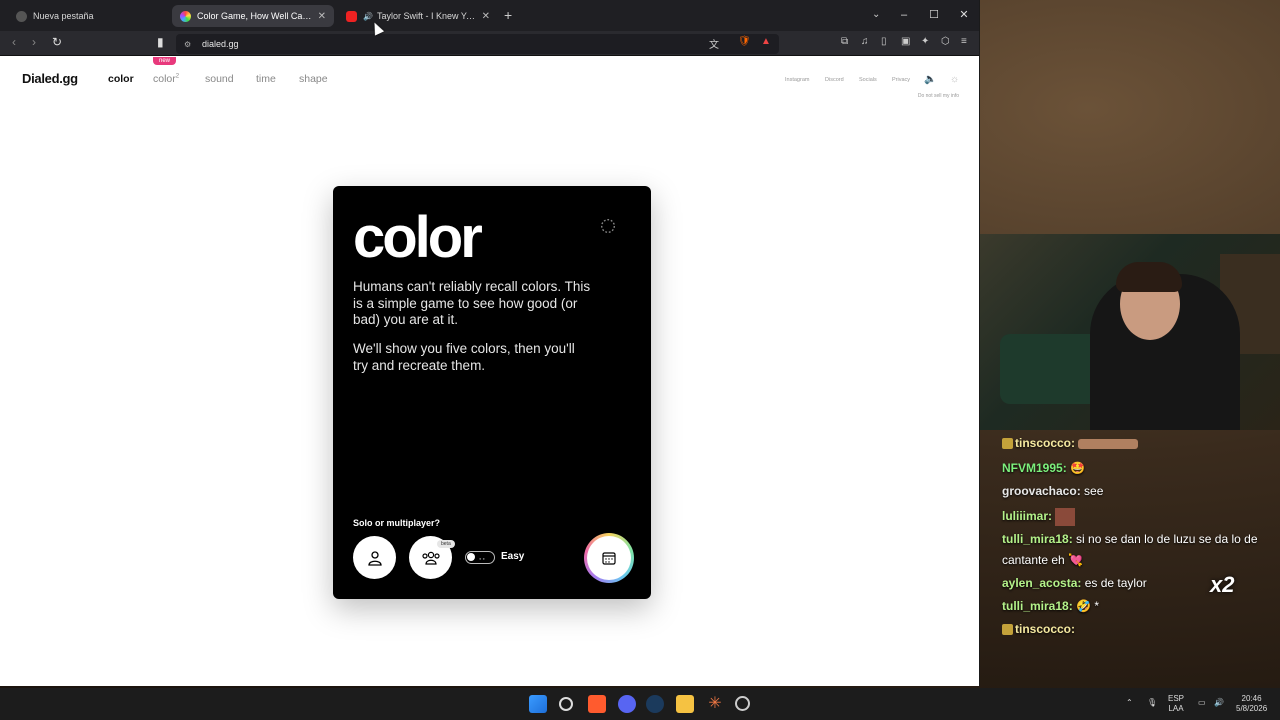 The width and height of the screenshot is (1280, 720). What do you see at coordinates (1038, 629) in the screenshot?
I see `chat-message: tinscocco:` at bounding box center [1038, 629].